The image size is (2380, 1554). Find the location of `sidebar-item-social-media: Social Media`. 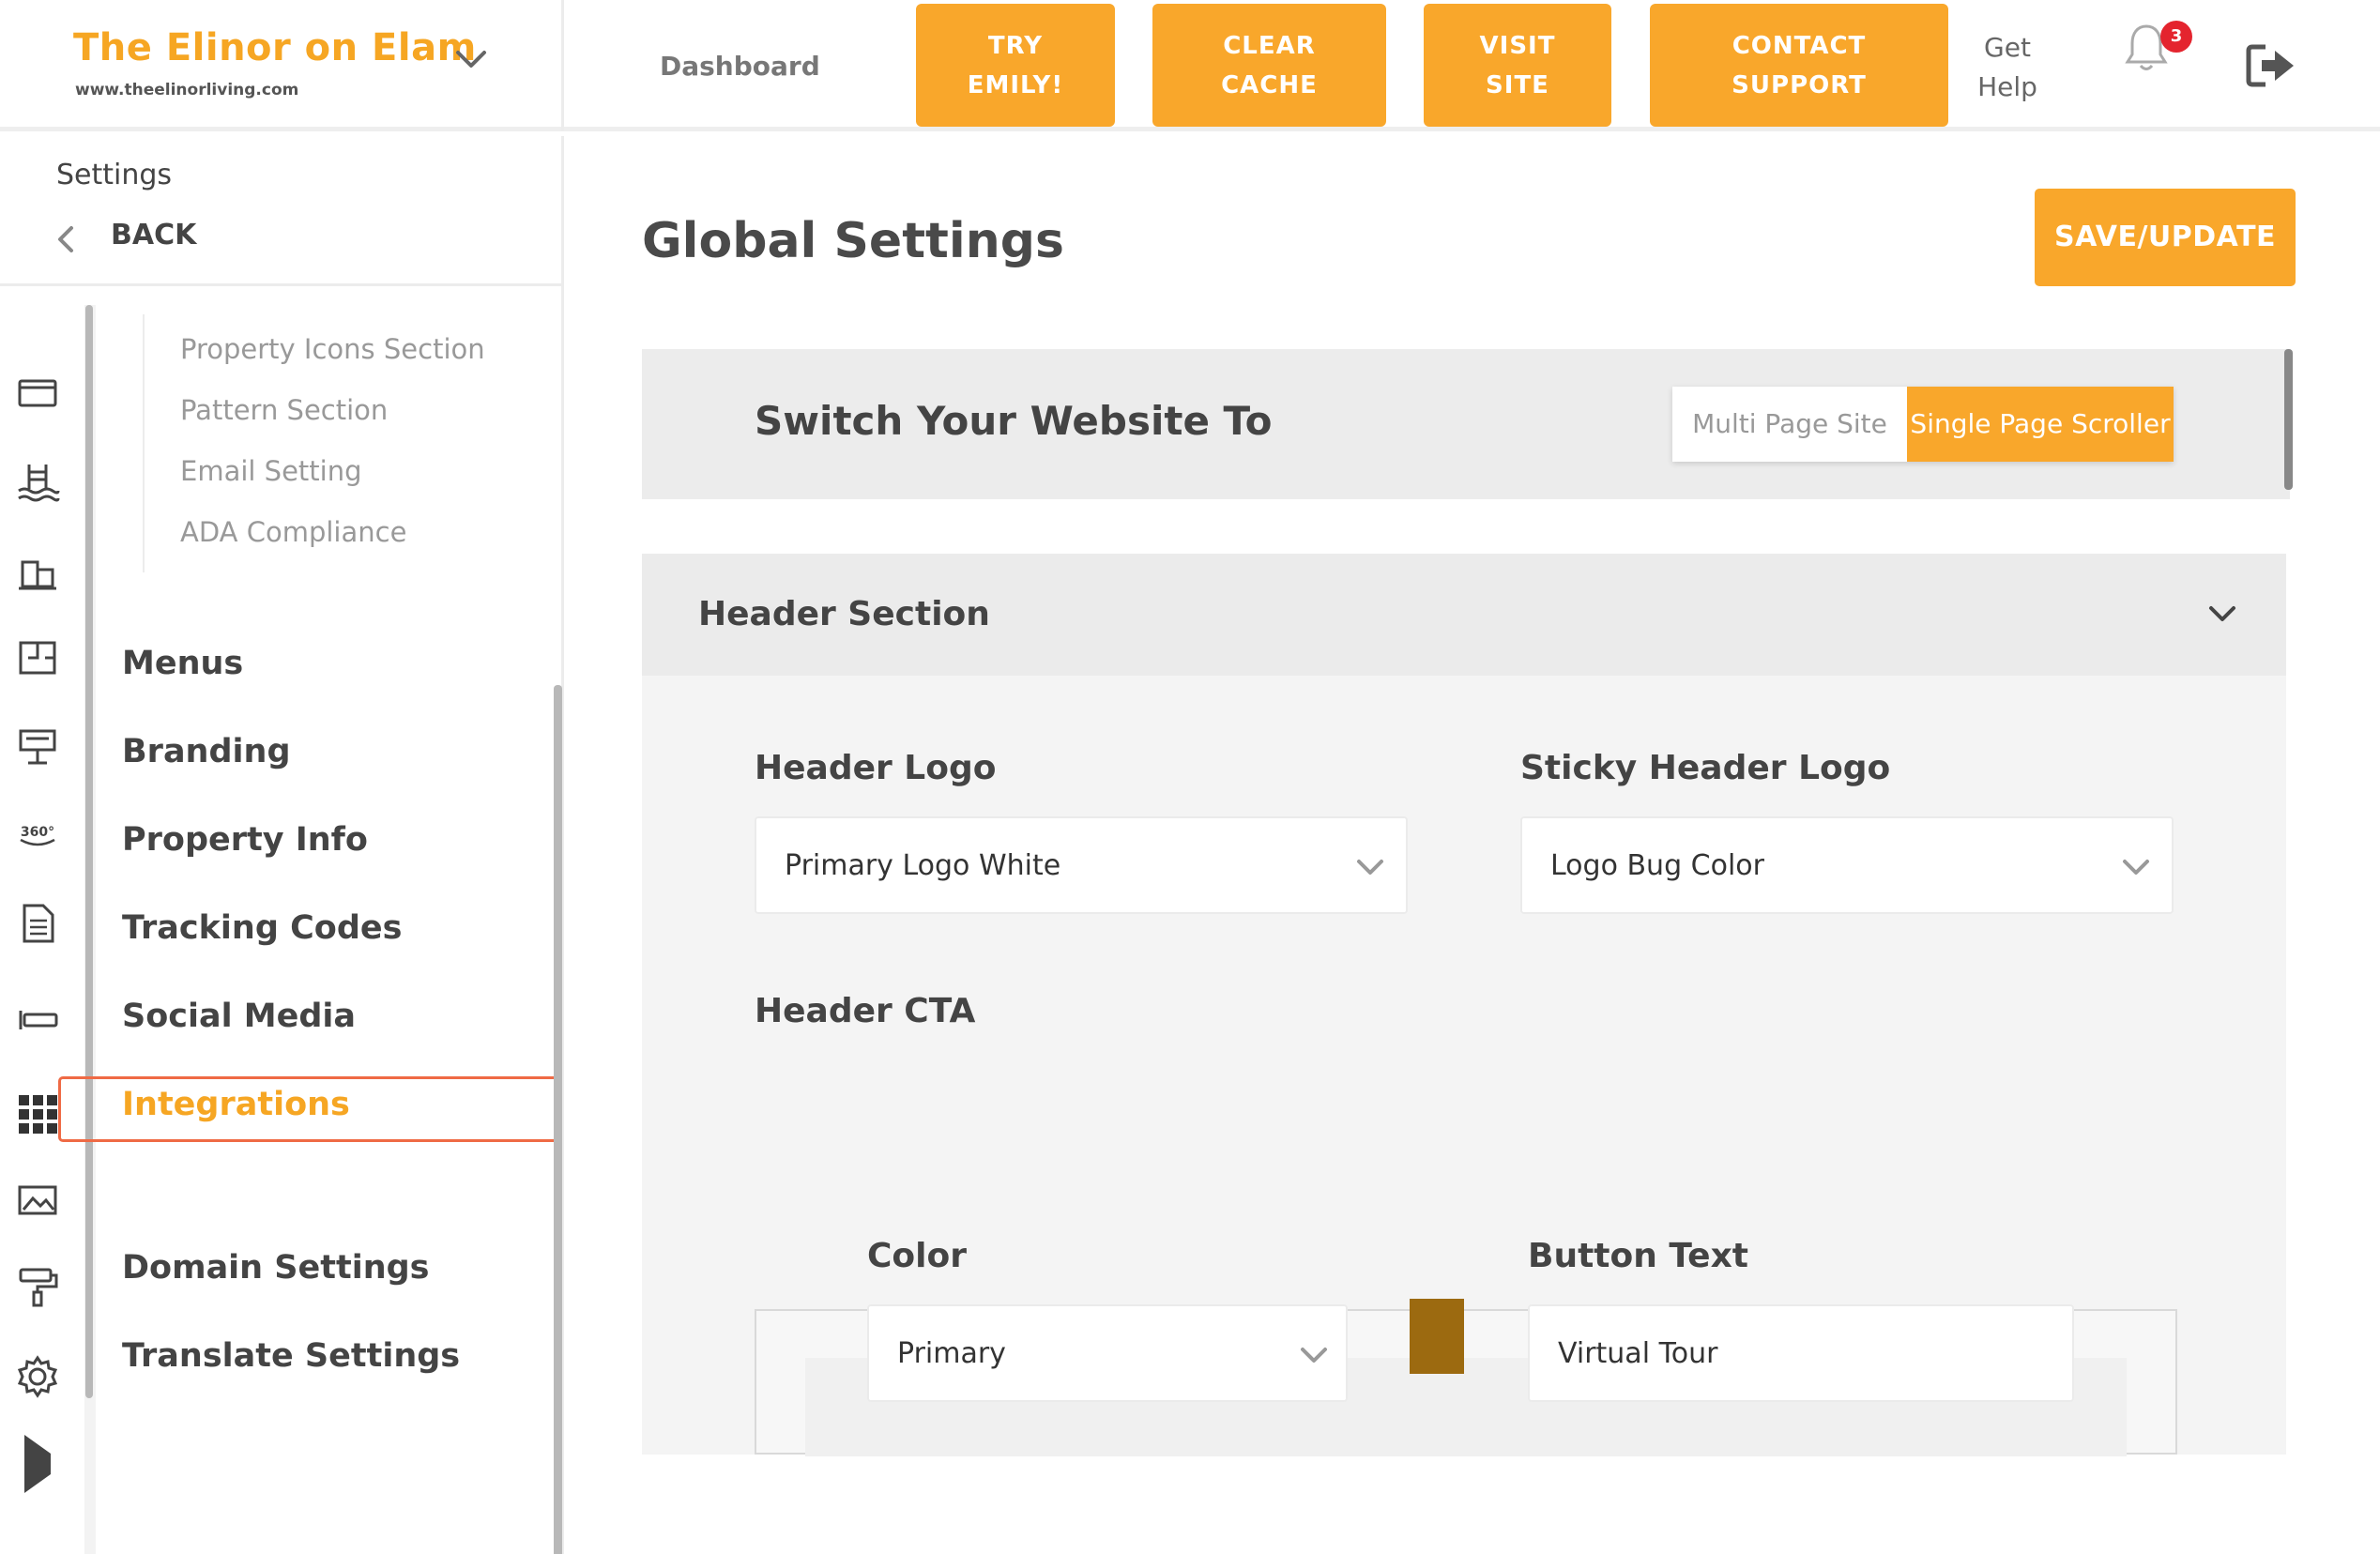

sidebar-item-social-media: Social Media is located at coordinates (239, 1016).